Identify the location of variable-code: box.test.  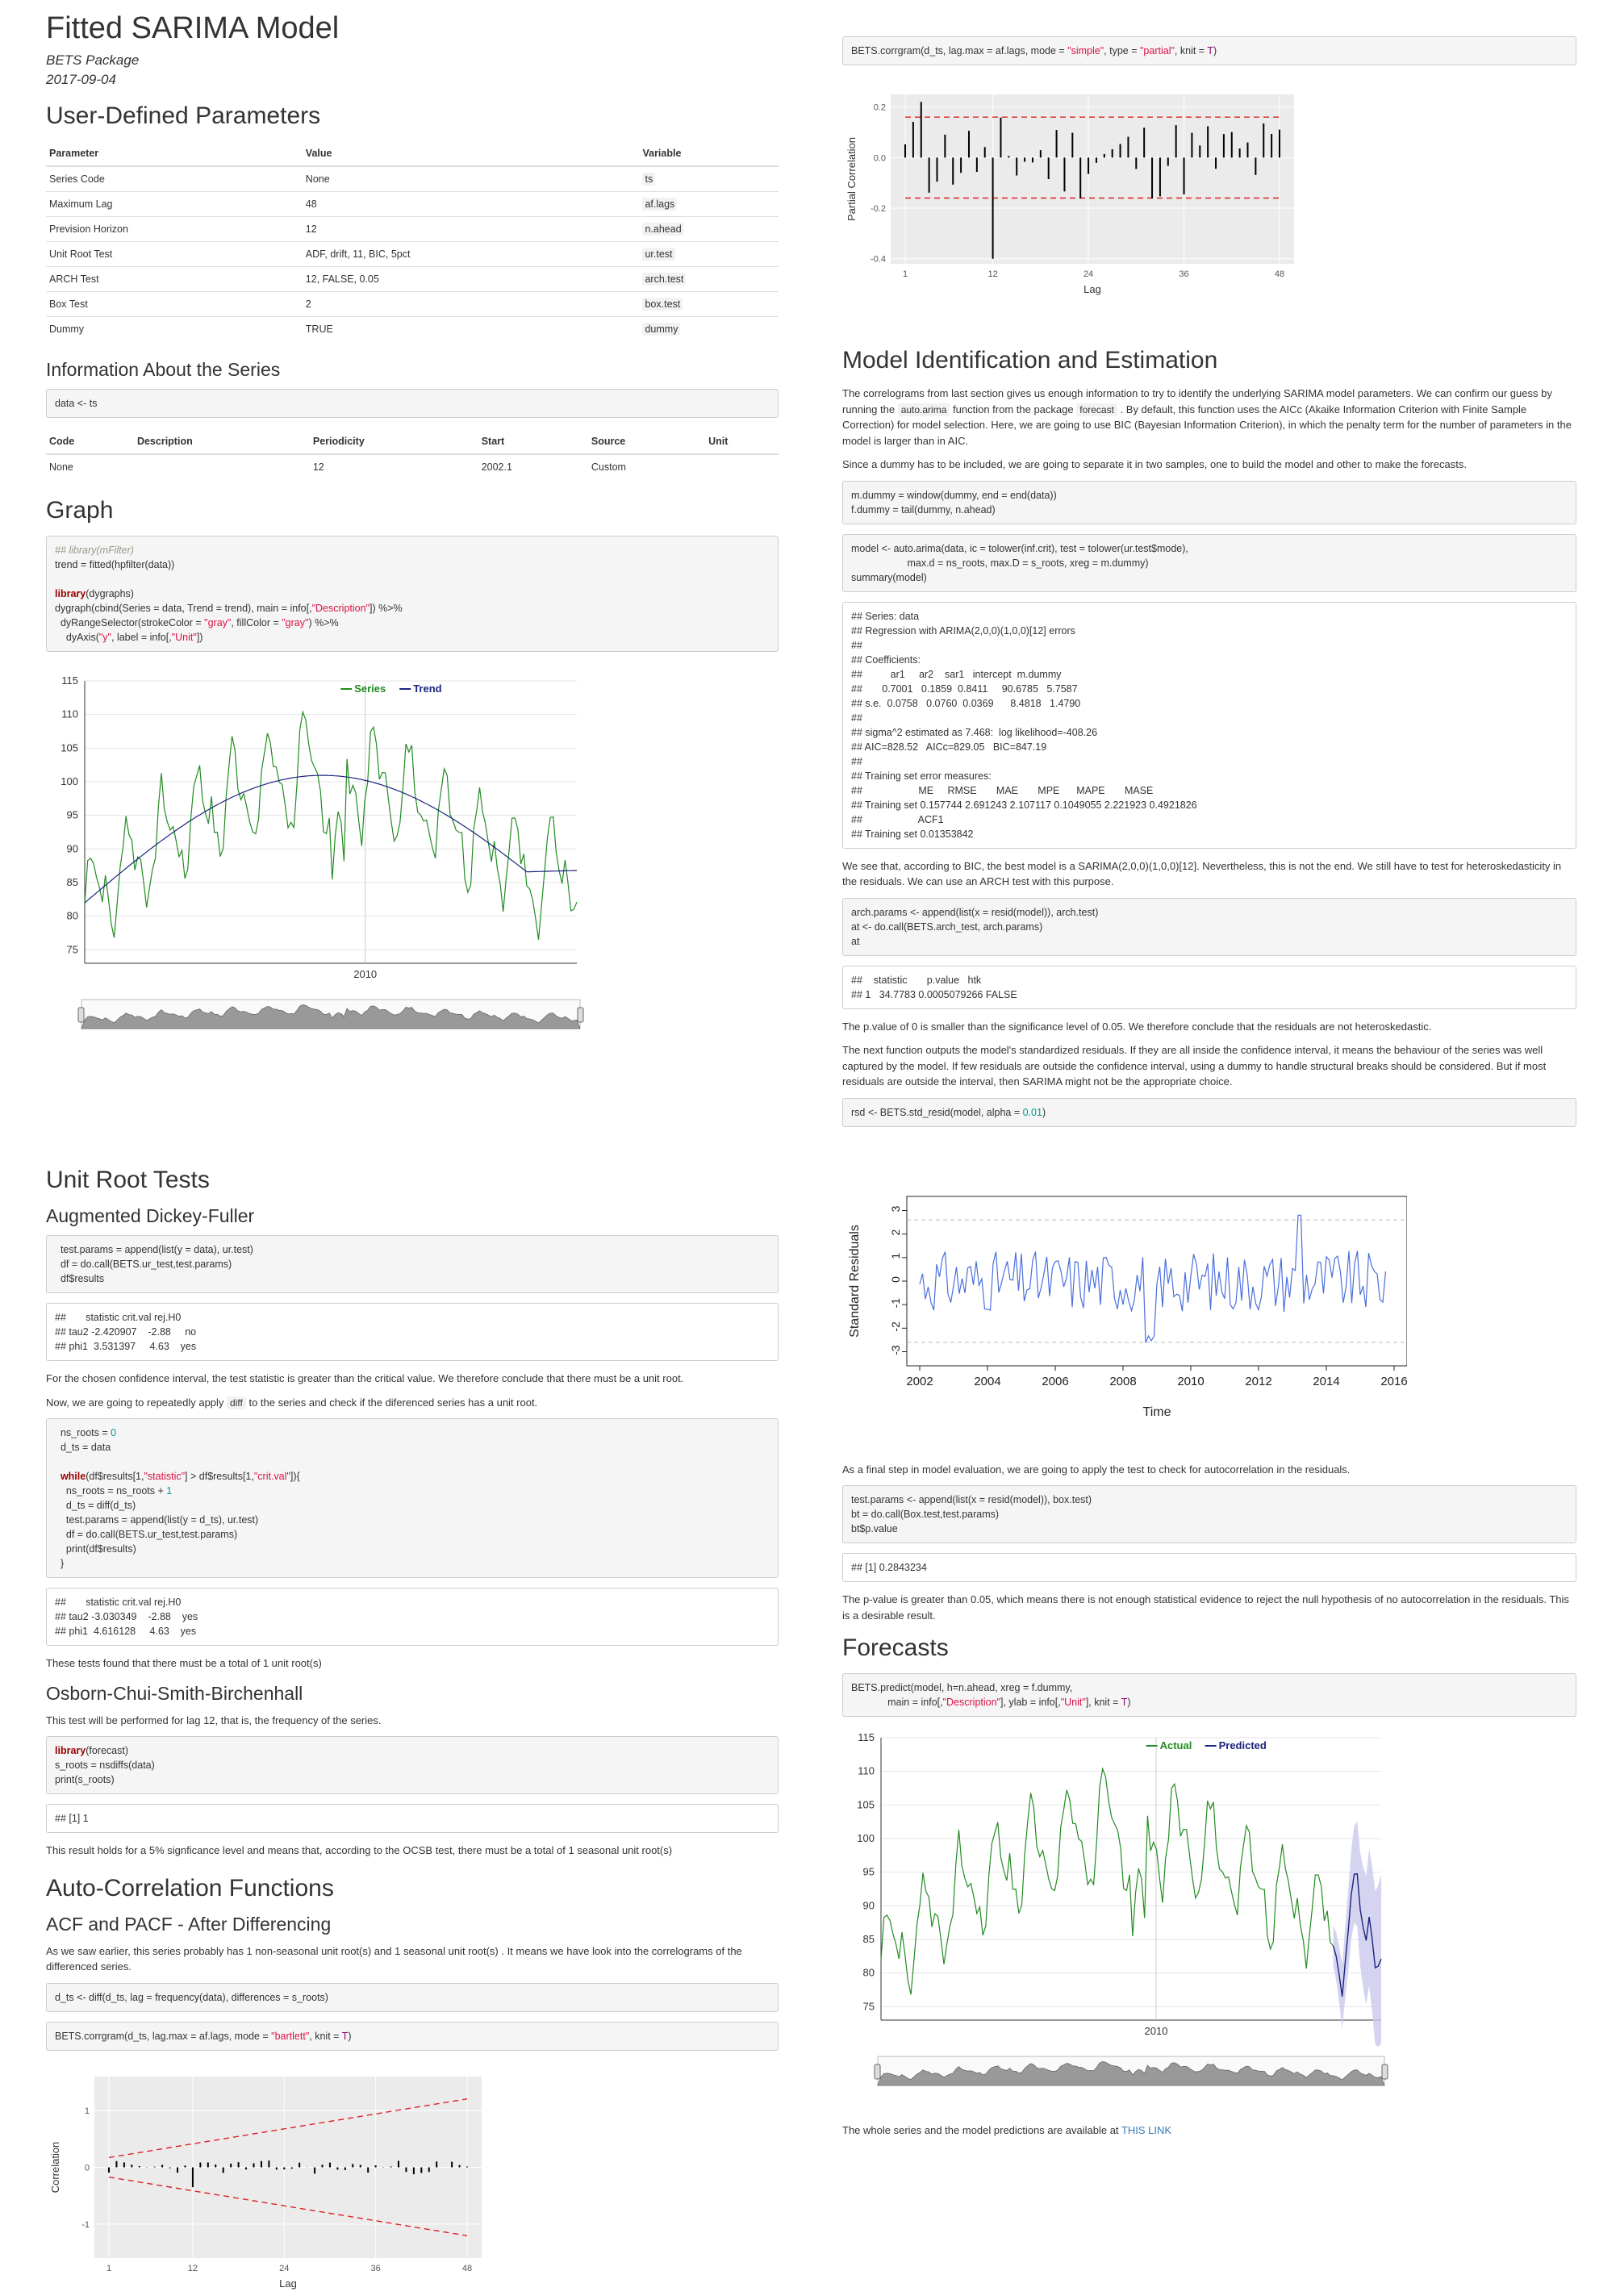
(662, 304).